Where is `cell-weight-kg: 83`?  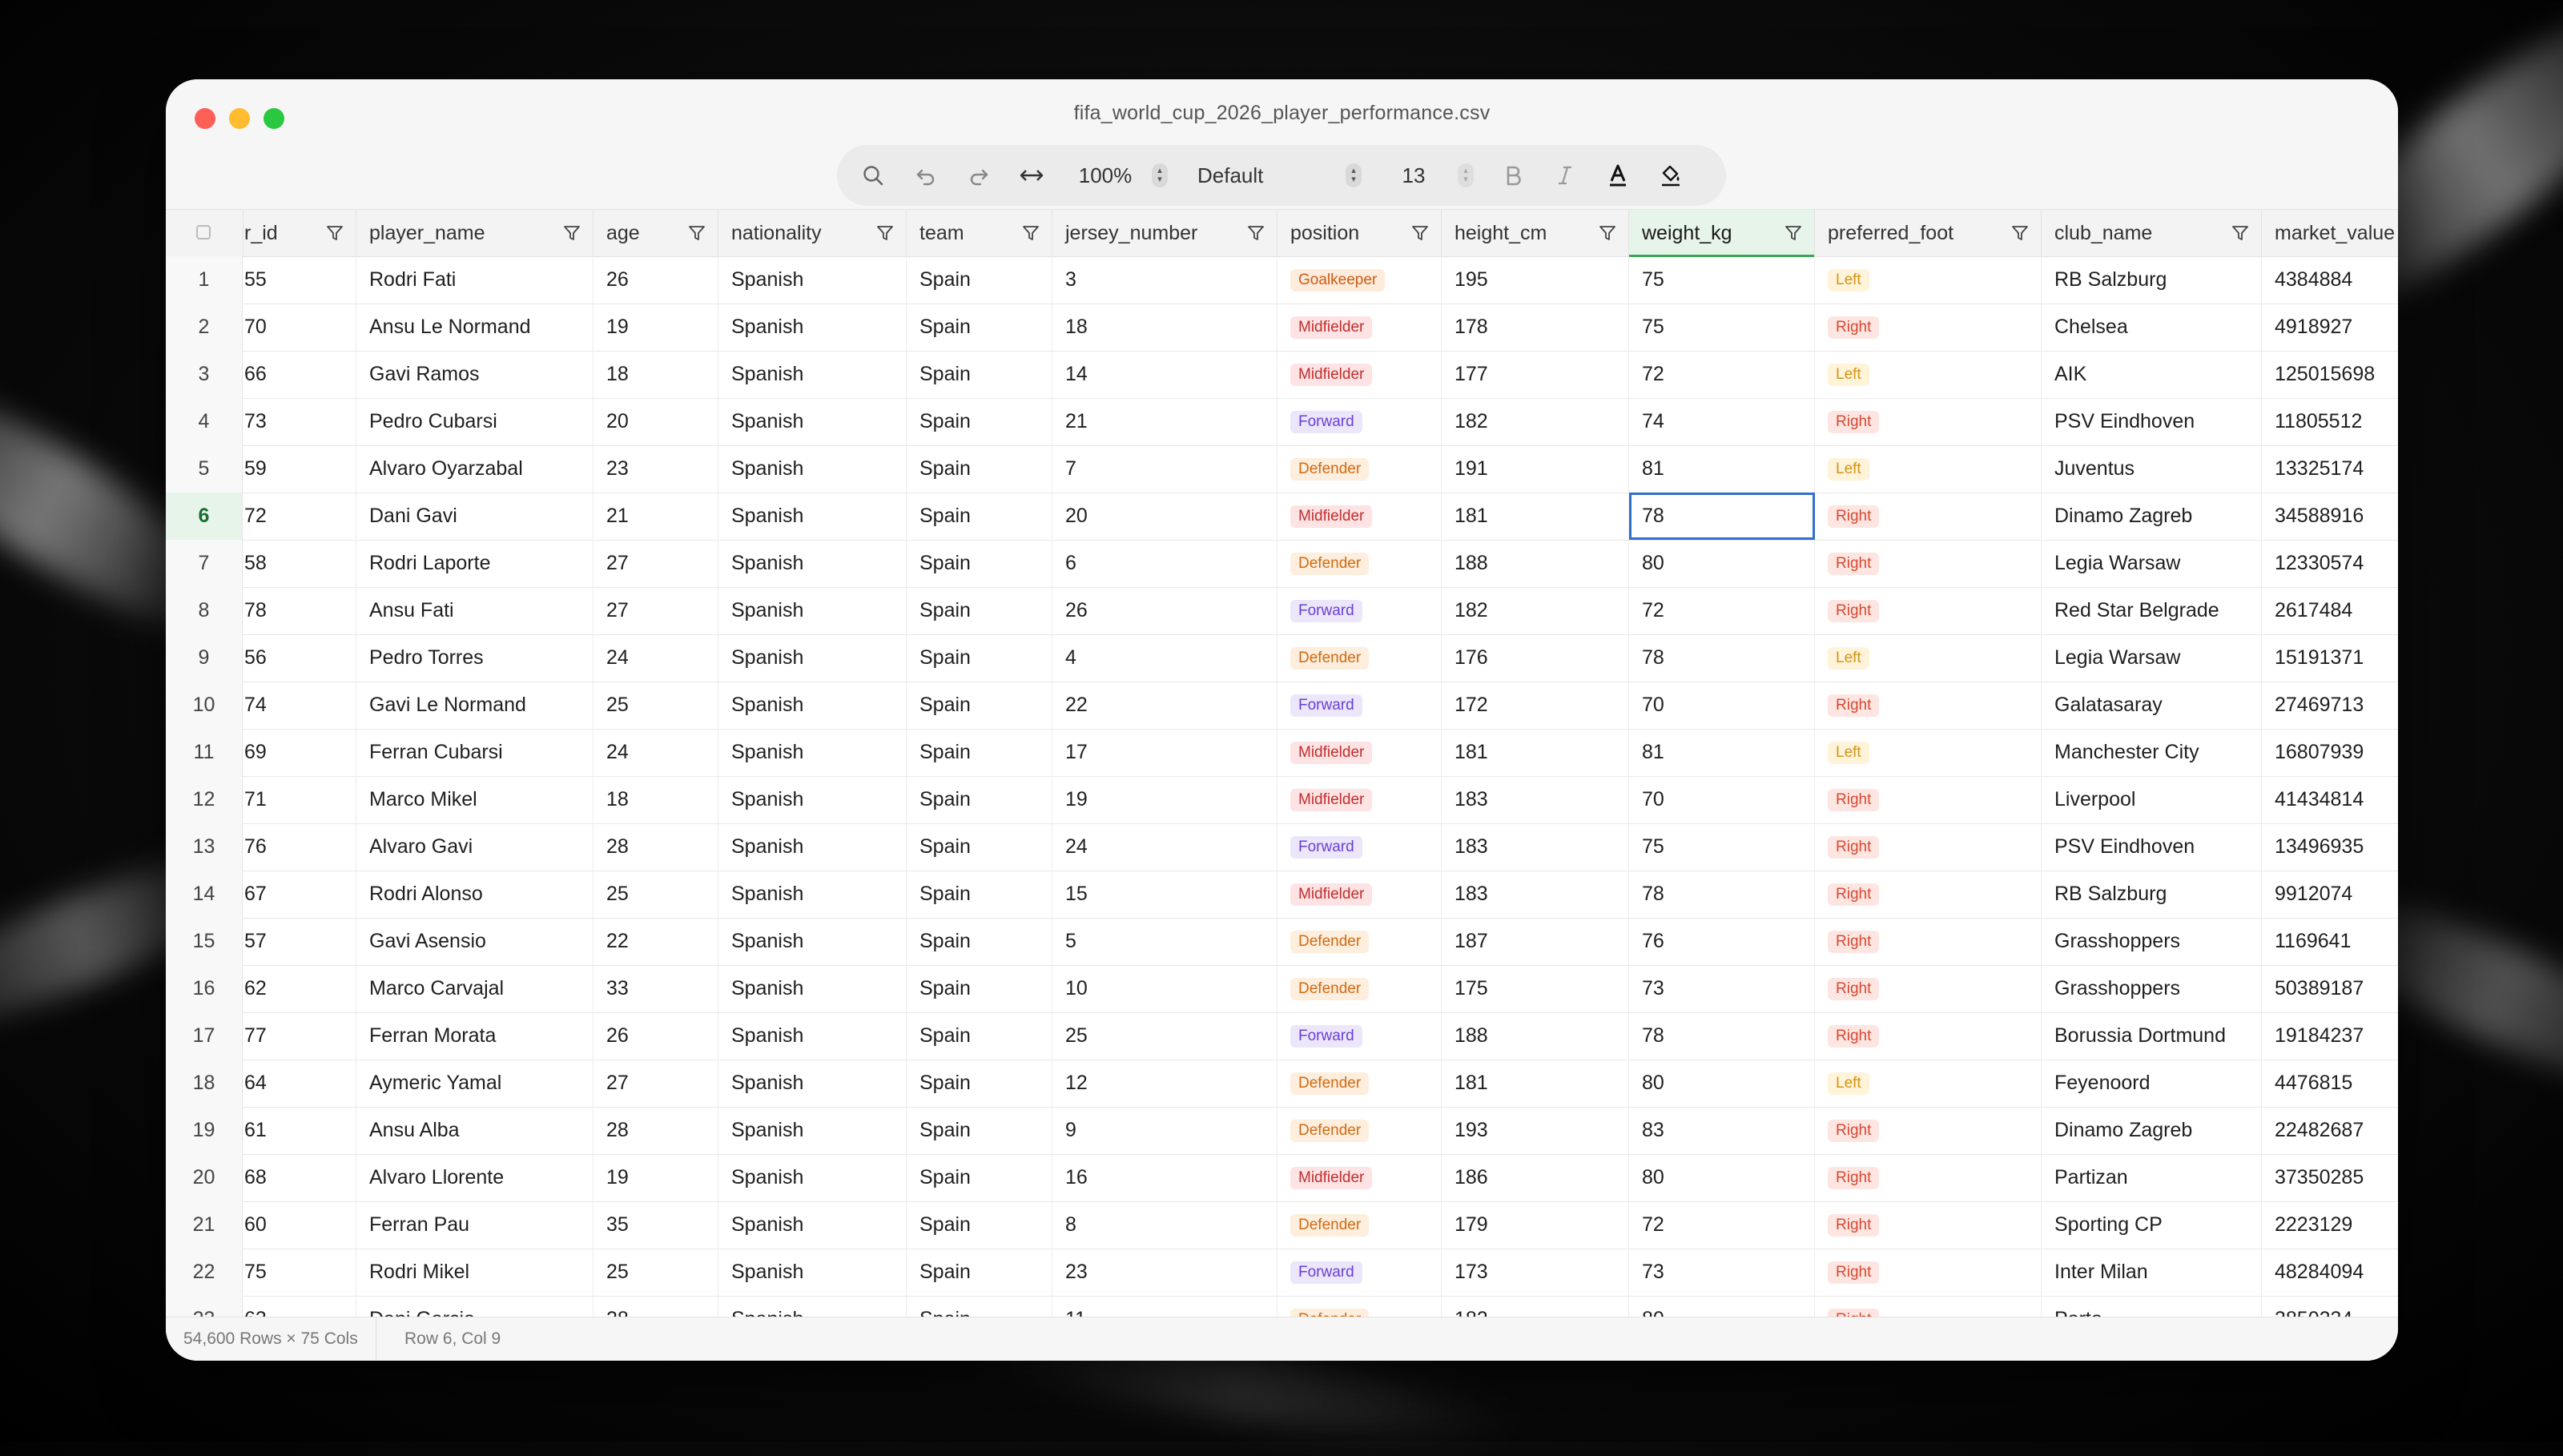
cell-weight-kg: 83 is located at coordinates (1722, 1130).